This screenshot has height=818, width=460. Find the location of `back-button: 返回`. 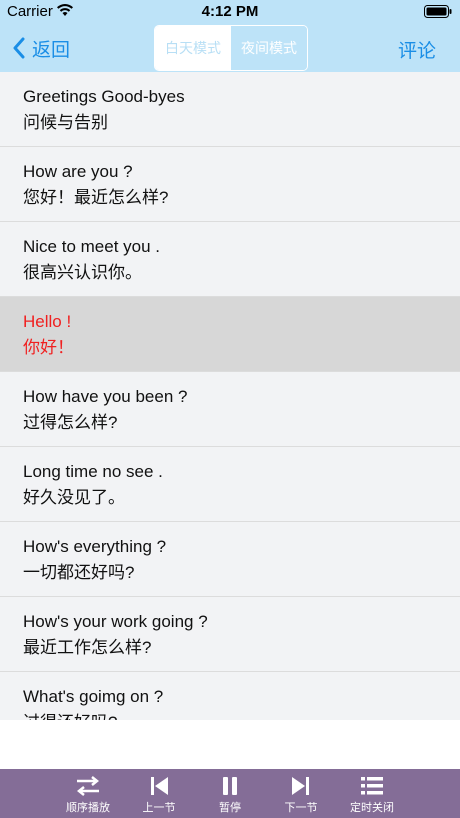

back-button: 返回 is located at coordinates (41, 48).